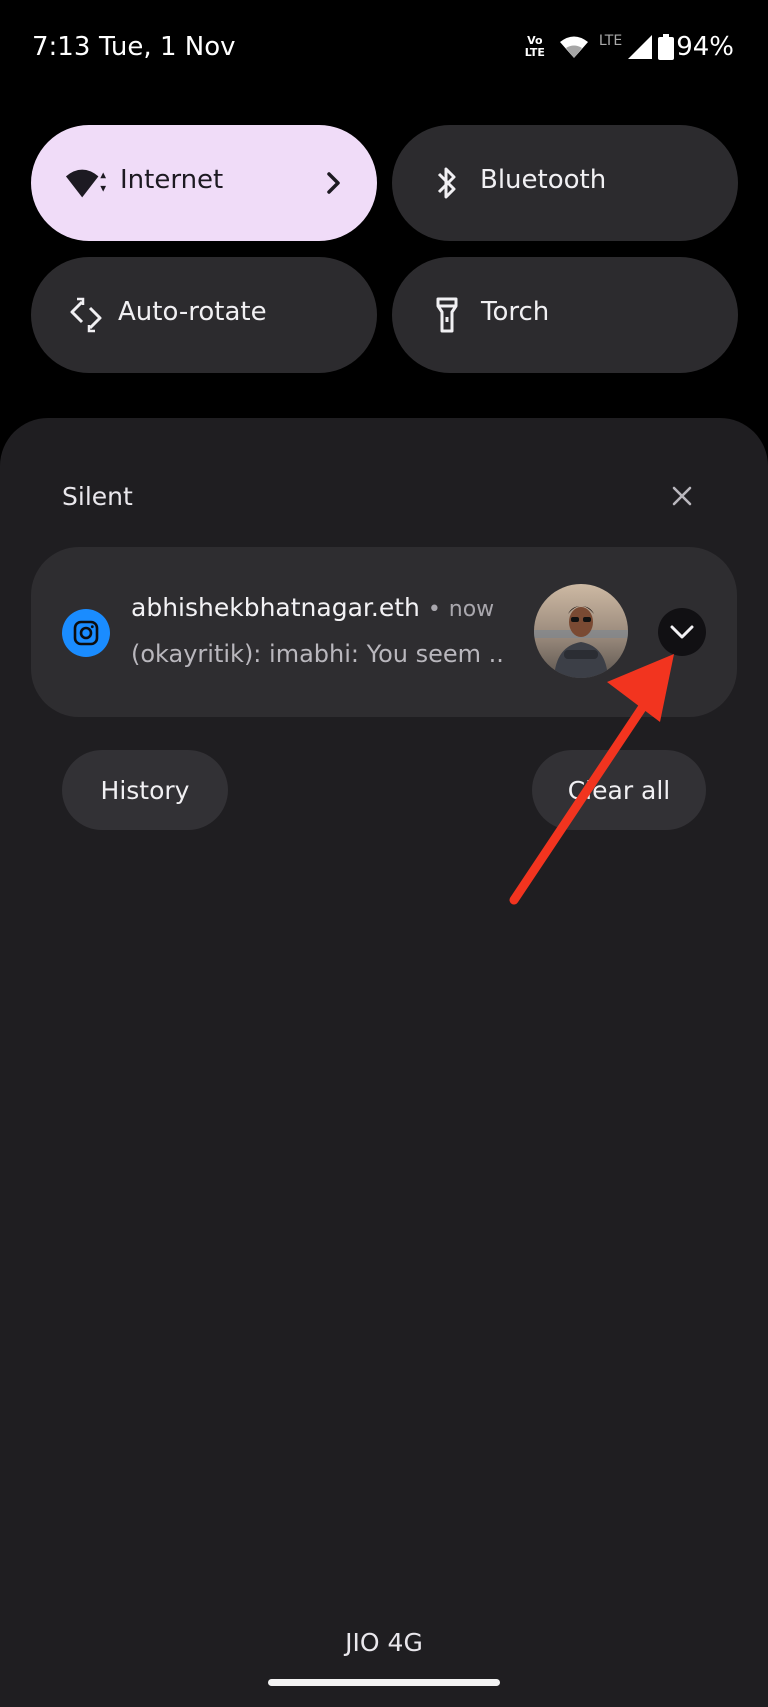 The height and width of the screenshot is (1707, 768). What do you see at coordinates (384, 632) in the screenshot?
I see `notification-card` at bounding box center [384, 632].